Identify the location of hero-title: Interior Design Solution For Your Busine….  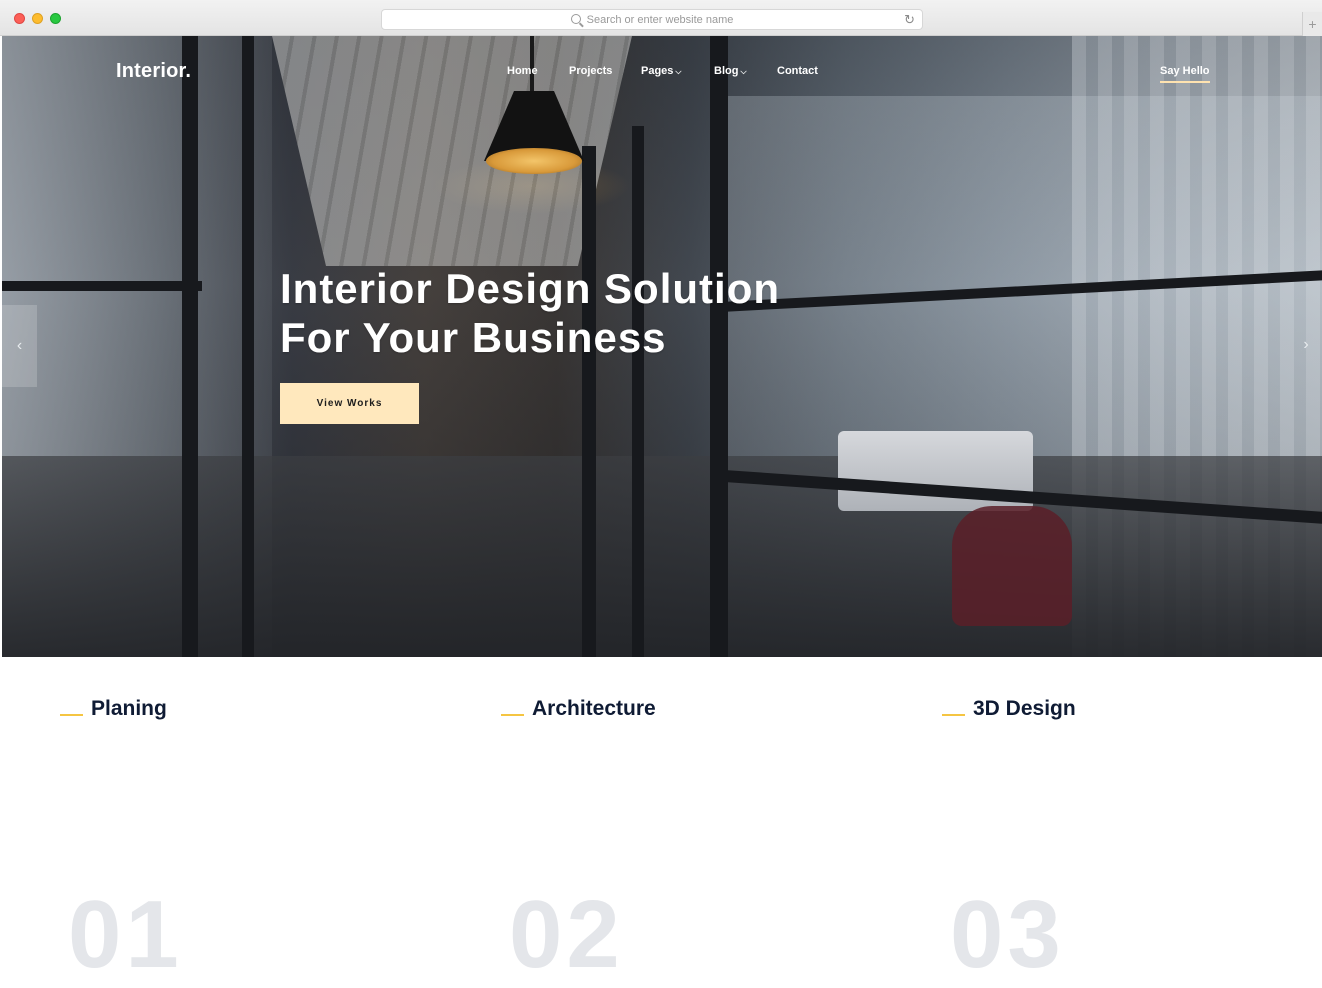
(590, 313).